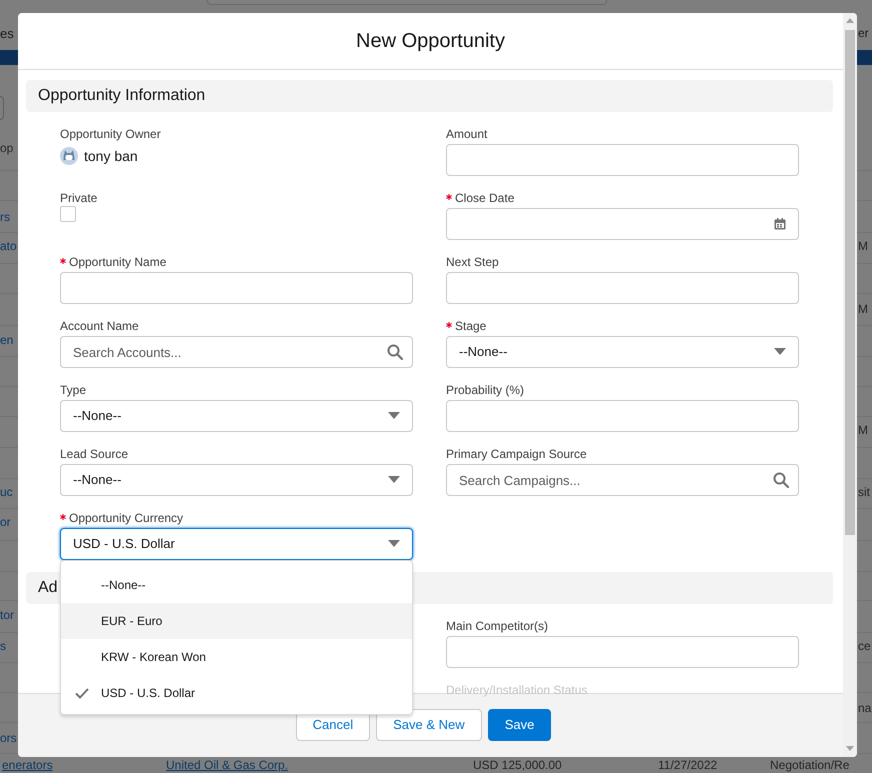 The width and height of the screenshot is (872, 773). I want to click on record-link: uc, so click(6, 492).